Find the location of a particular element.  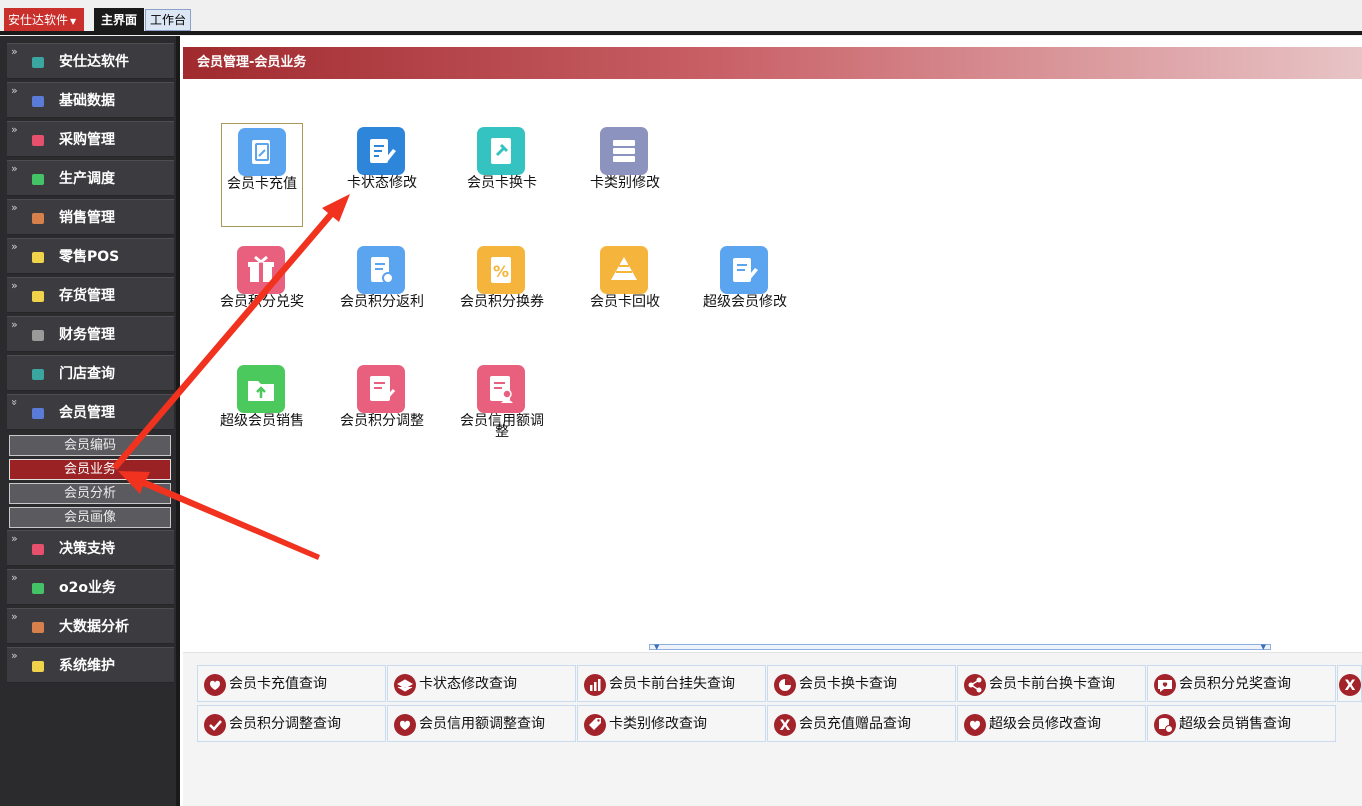

query-button-7: 会员积分调整查询 is located at coordinates (291, 723).